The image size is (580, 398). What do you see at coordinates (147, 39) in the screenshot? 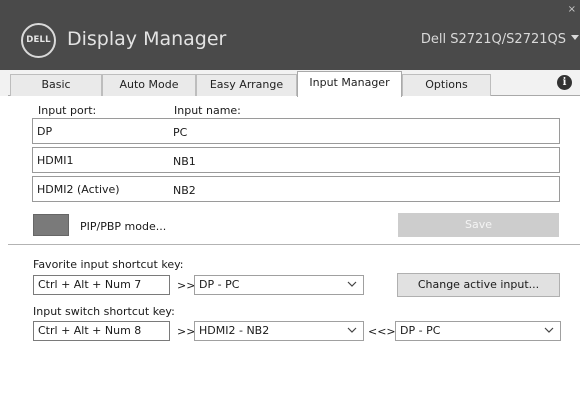
I see `app-title: Display Manager` at bounding box center [147, 39].